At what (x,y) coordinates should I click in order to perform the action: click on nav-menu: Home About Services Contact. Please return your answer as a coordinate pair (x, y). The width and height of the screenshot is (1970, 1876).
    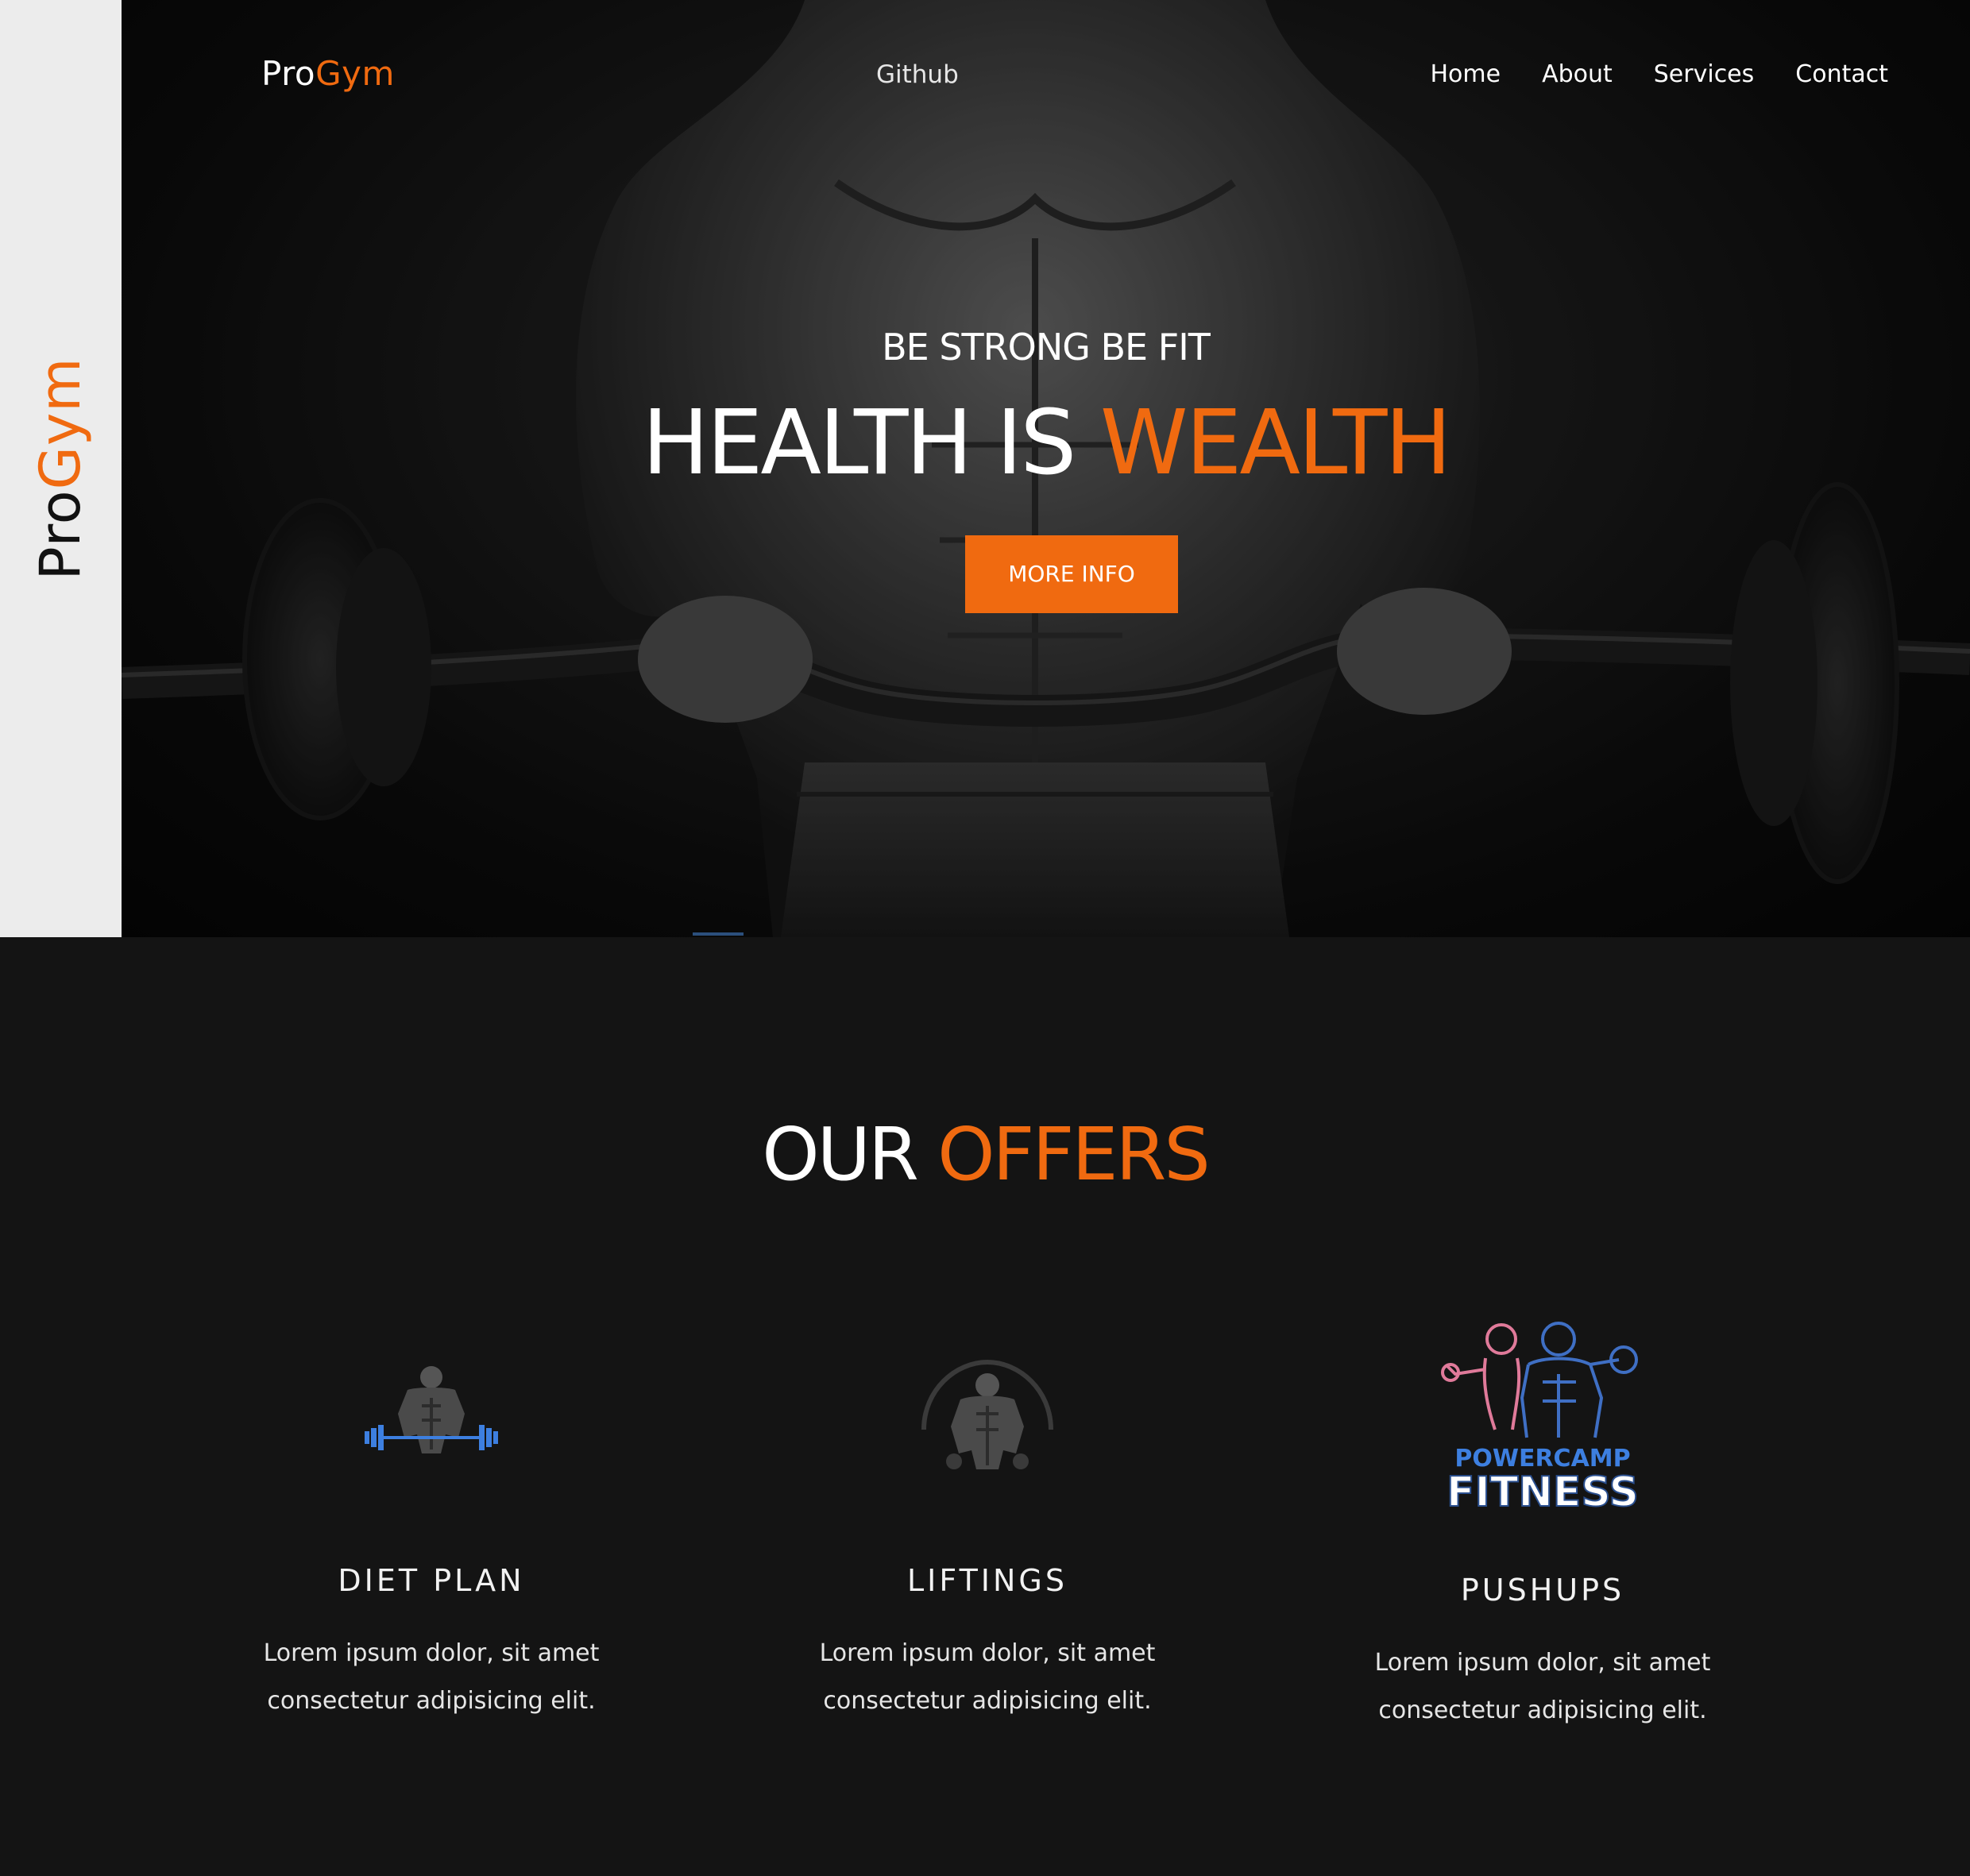
    Looking at the image, I should click on (1638, 74).